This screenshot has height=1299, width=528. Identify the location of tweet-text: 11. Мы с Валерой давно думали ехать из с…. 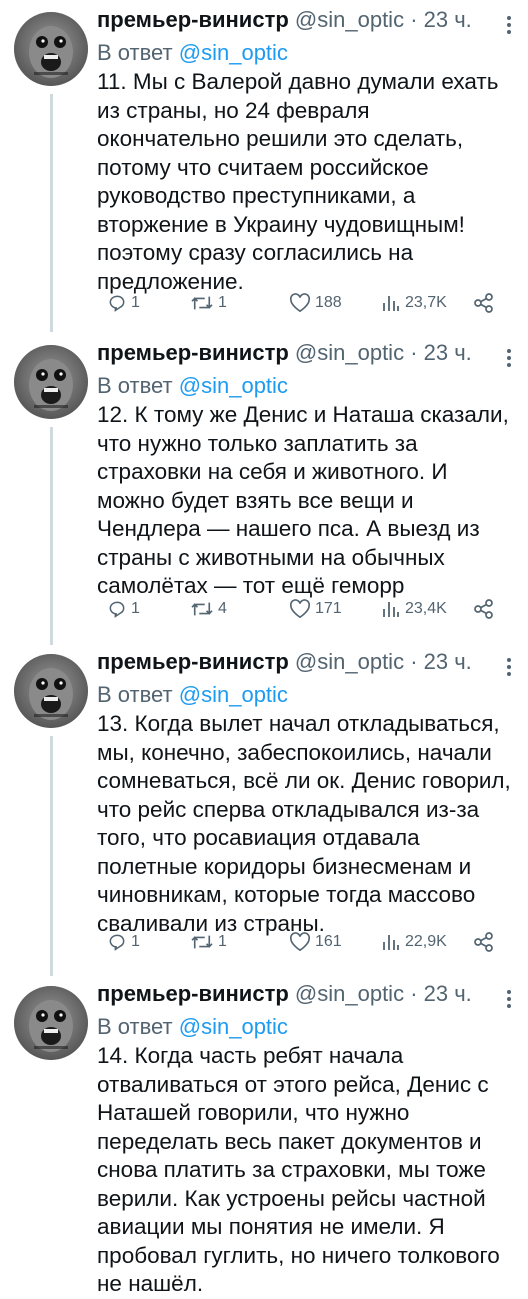
(298, 181).